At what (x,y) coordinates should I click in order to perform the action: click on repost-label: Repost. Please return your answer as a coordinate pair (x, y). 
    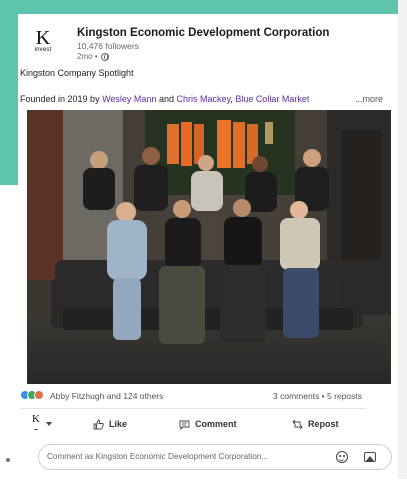
    Looking at the image, I should click on (323, 424).